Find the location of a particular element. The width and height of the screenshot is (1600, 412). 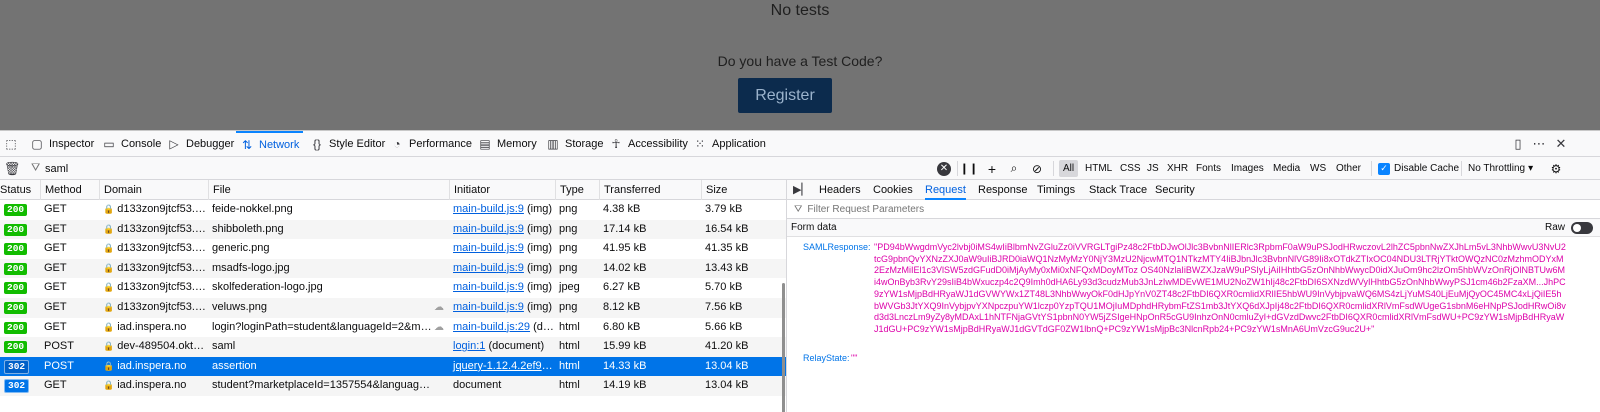

pick-element-icon: ⬚ is located at coordinates (11, 144).